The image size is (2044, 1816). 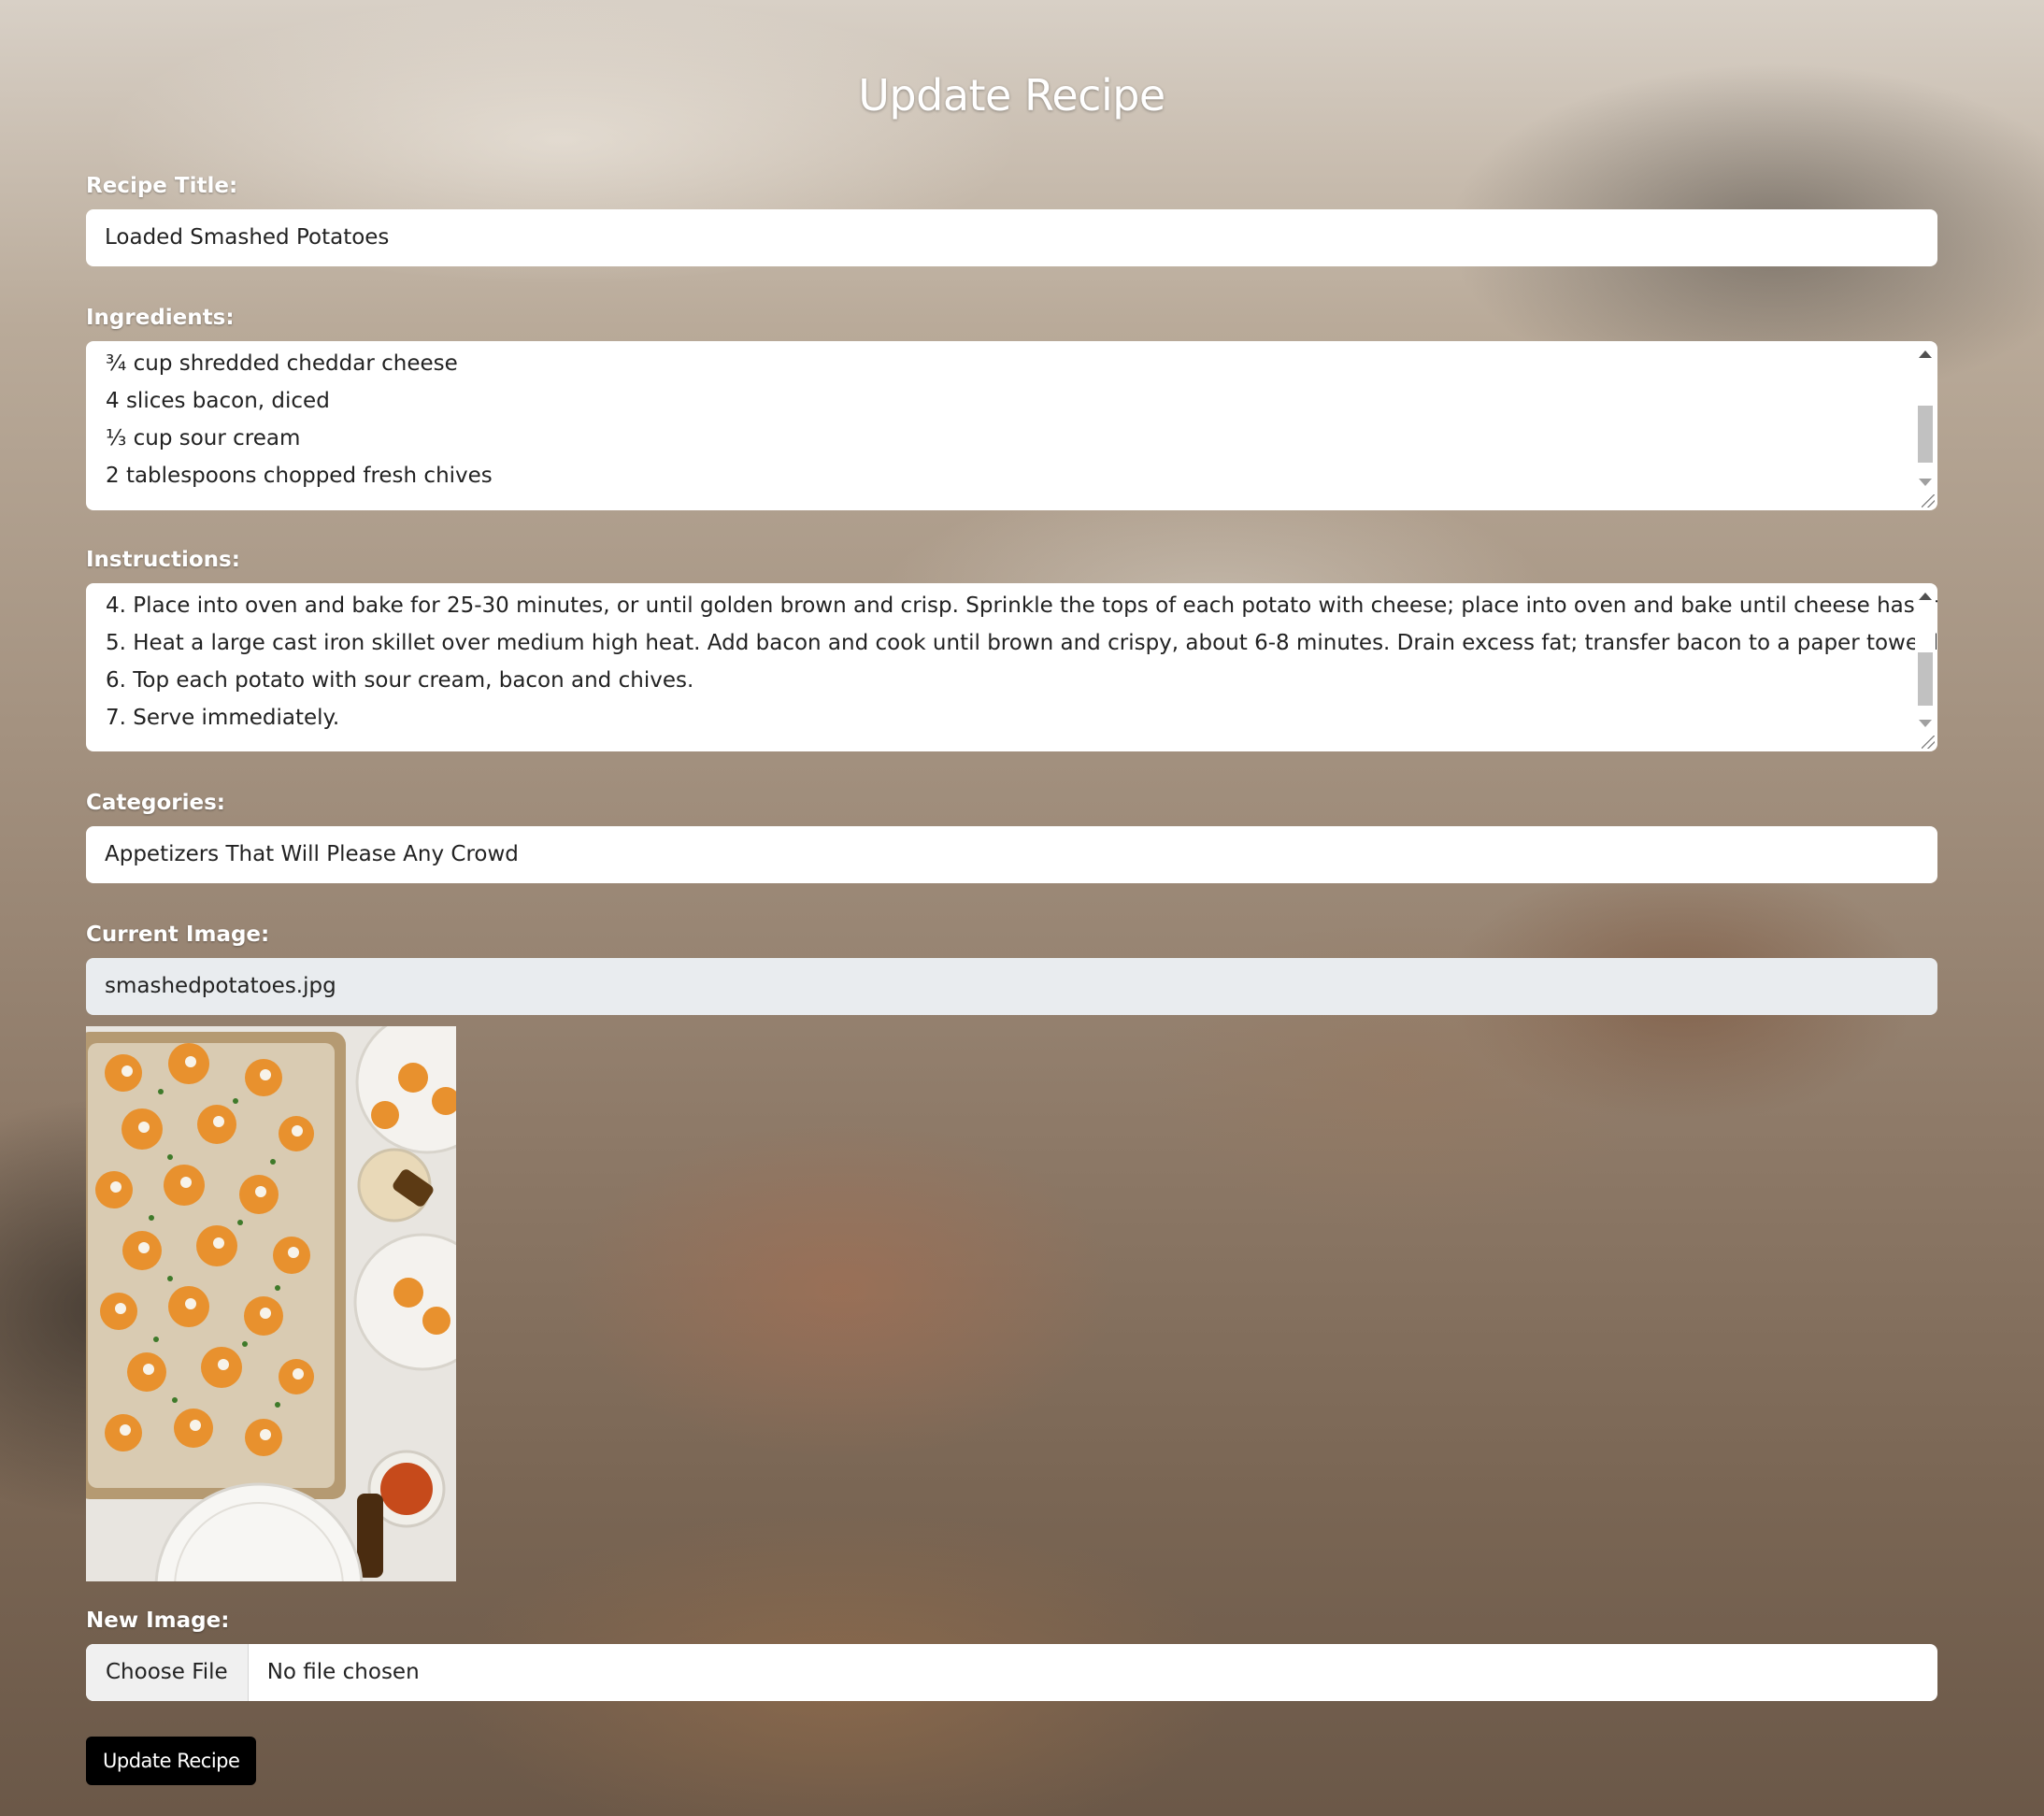 I want to click on ingredient-line: ⅓ cup sour cream, so click(x=203, y=438).